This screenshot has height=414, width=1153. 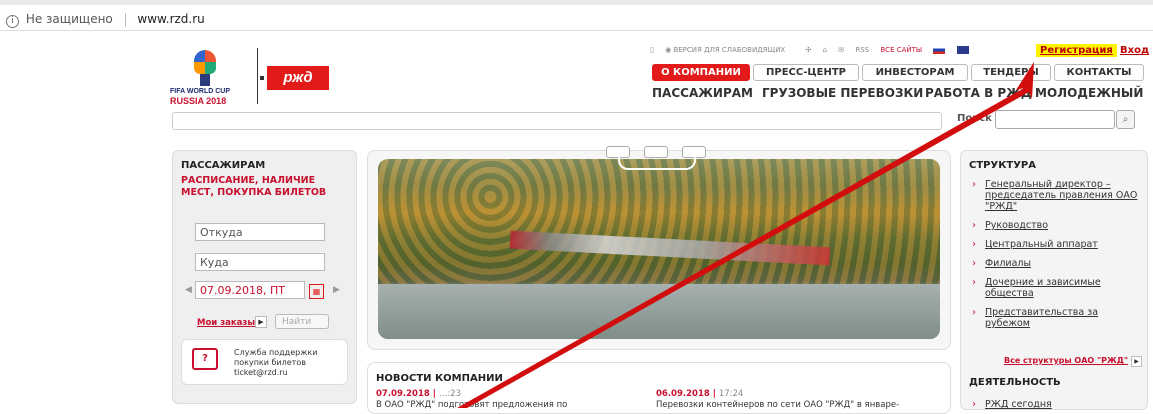 What do you see at coordinates (557, 121) in the screenshot?
I see `breadcrumb-bar` at bounding box center [557, 121].